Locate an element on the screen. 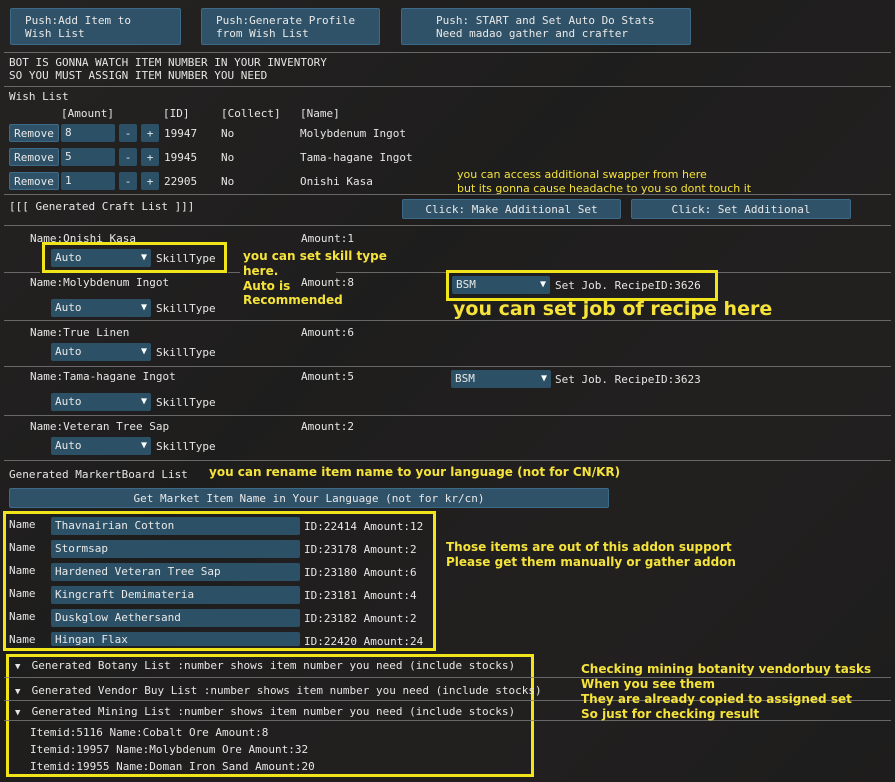 The width and height of the screenshot is (895, 782). item-name: Onishi Kasa is located at coordinates (336, 181).